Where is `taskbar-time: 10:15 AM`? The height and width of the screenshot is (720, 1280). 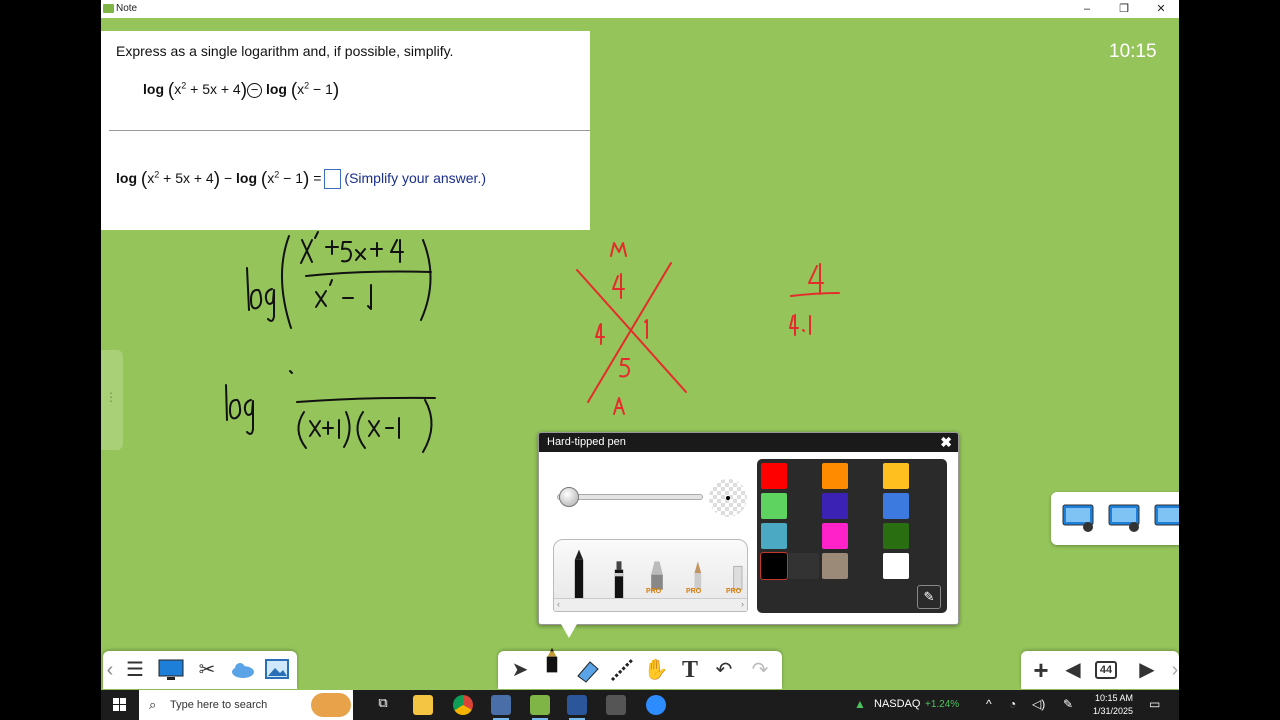
taskbar-time: 10:15 AM is located at coordinates (1113, 698).